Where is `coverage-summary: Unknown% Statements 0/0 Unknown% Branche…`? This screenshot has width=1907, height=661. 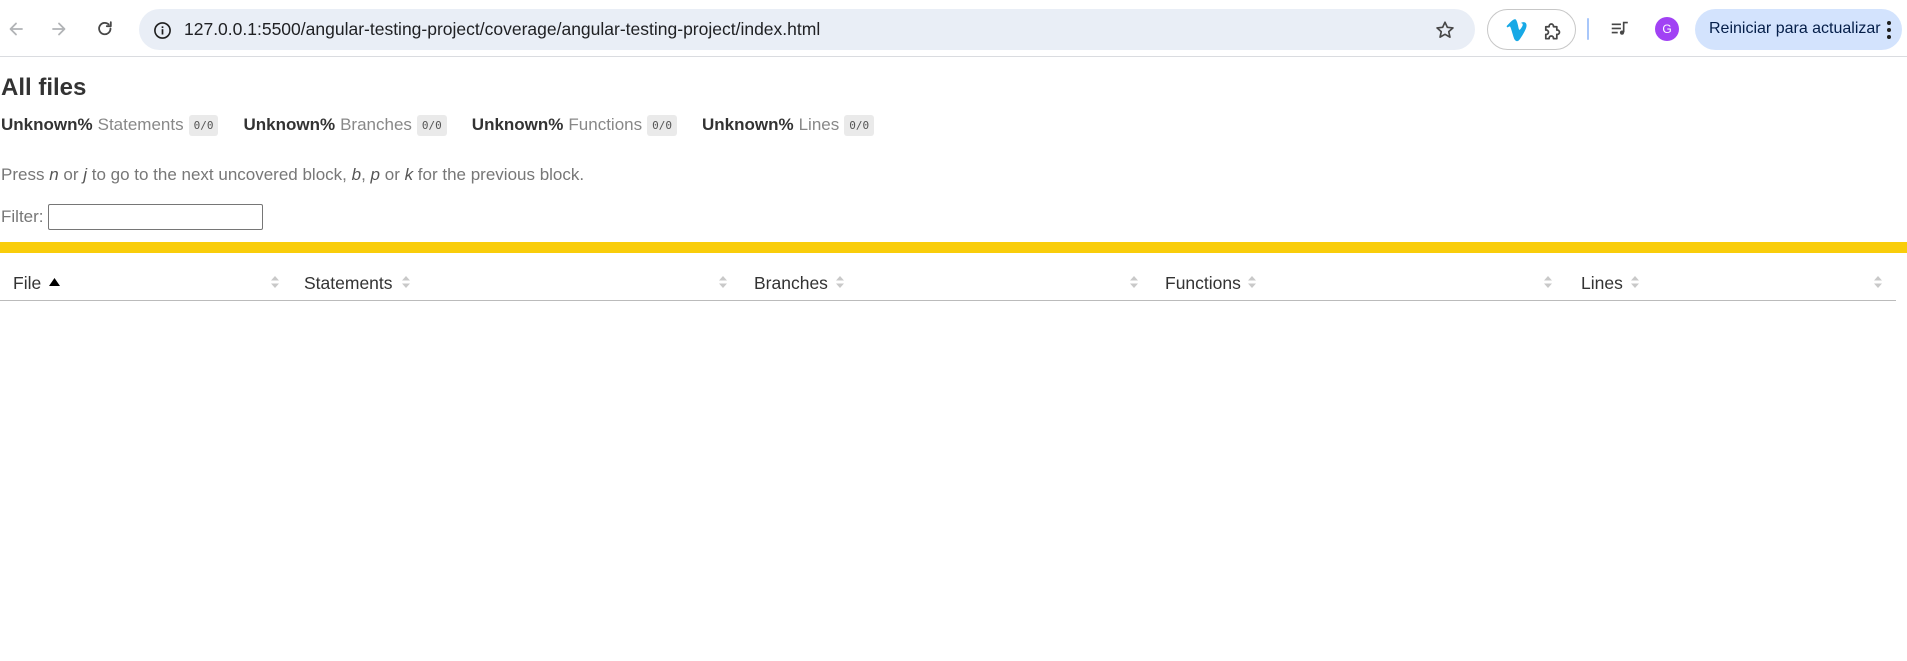
coverage-summary: Unknown% Statements 0/0 Unknown% Branche… is located at coordinates (450, 125).